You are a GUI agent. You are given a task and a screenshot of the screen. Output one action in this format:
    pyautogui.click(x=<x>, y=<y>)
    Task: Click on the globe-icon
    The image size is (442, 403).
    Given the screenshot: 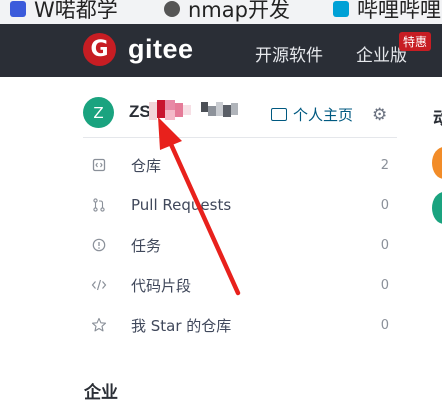 What is the action you would take?
    pyautogui.click(x=172, y=9)
    